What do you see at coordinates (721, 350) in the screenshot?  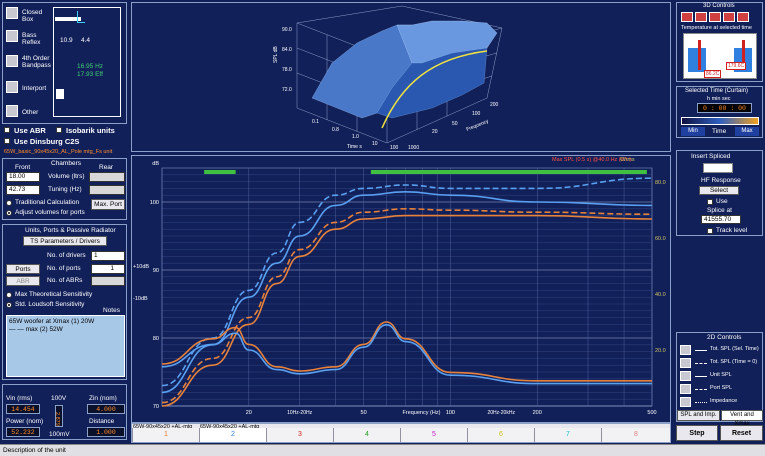 I see `legend-tot-spl-sel: Tot. SPL (Sel. Time)` at bounding box center [721, 350].